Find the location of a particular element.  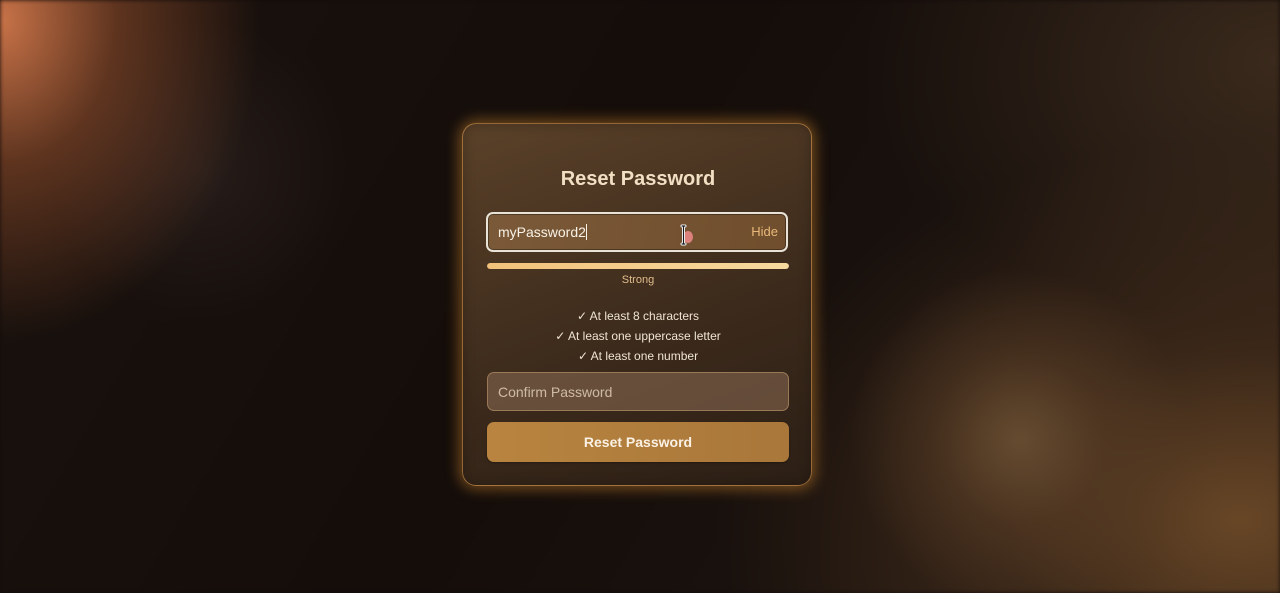

reset-password-button: Reset Password is located at coordinates (638, 442).